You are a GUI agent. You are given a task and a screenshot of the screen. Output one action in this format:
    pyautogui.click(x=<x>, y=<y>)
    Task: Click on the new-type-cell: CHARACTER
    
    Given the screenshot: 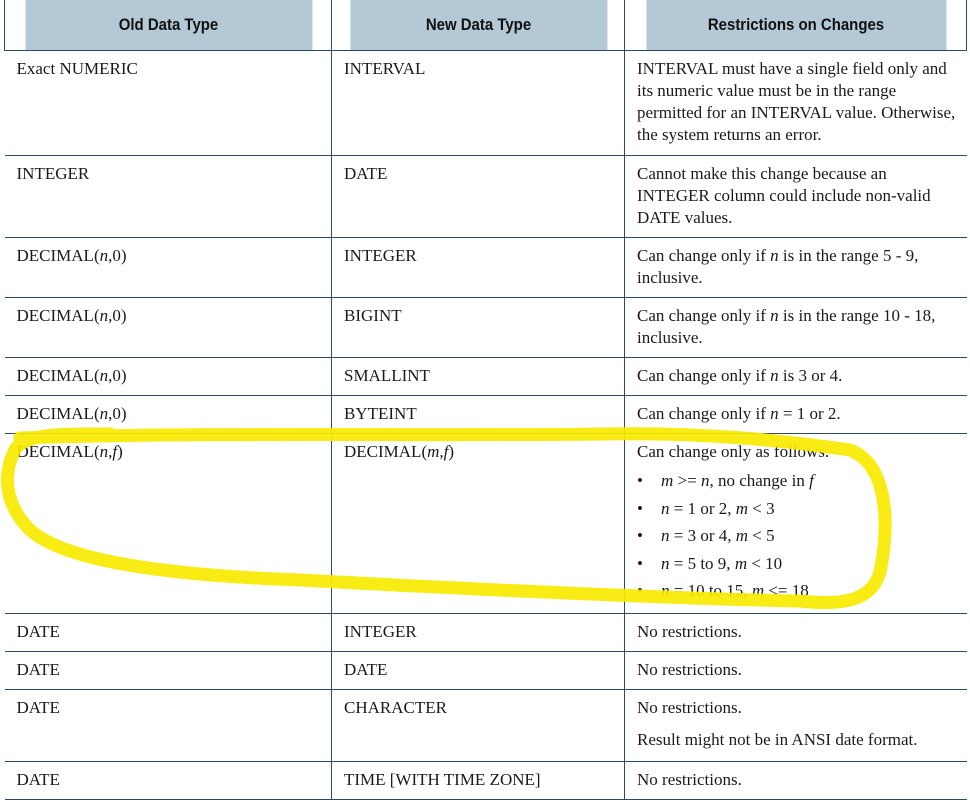 What is the action you would take?
    pyautogui.click(x=478, y=725)
    